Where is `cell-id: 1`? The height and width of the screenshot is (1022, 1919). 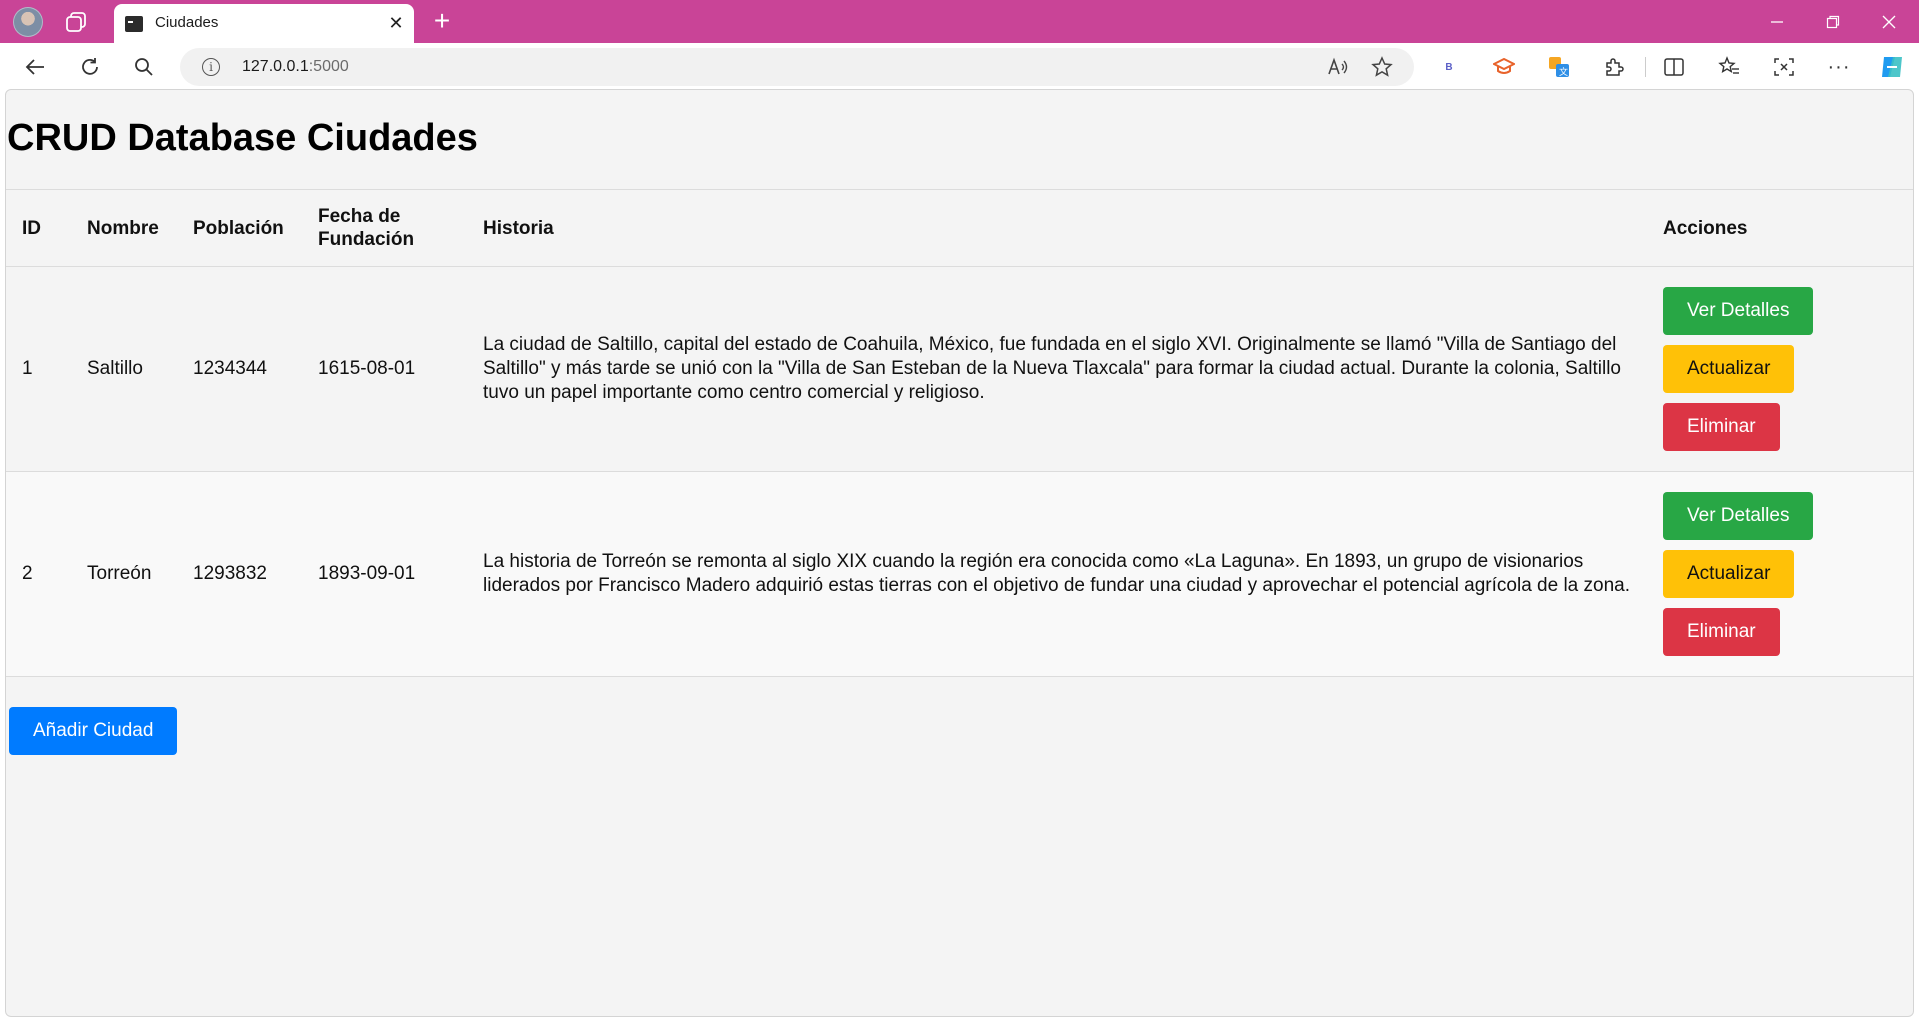 cell-id: 1 is located at coordinates (38, 369).